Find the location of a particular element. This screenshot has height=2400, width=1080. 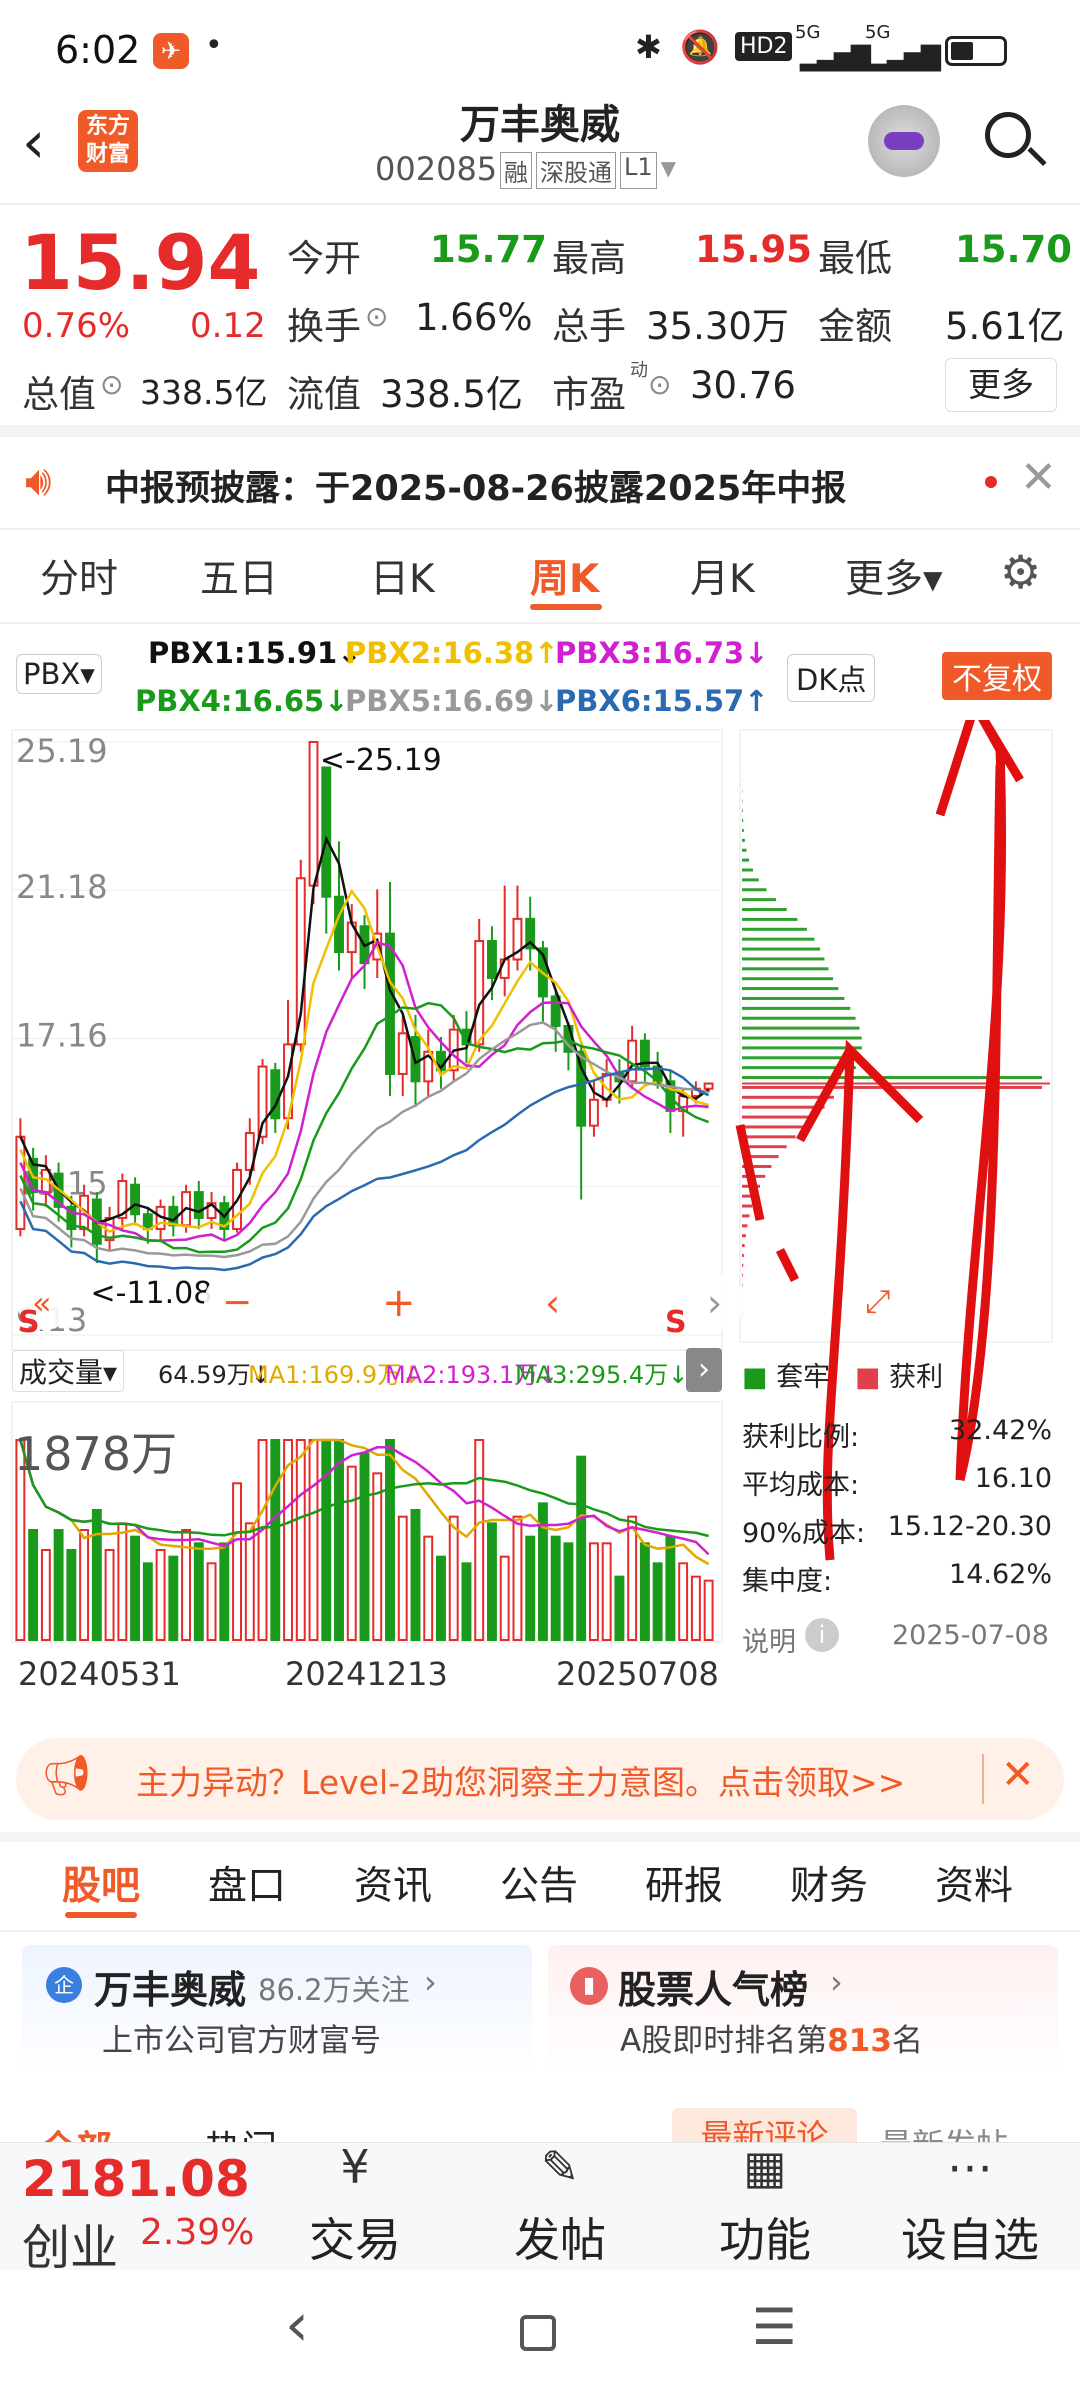

stat-90-cost: 90%成本: 15.12-20.30 is located at coordinates (897, 1530).